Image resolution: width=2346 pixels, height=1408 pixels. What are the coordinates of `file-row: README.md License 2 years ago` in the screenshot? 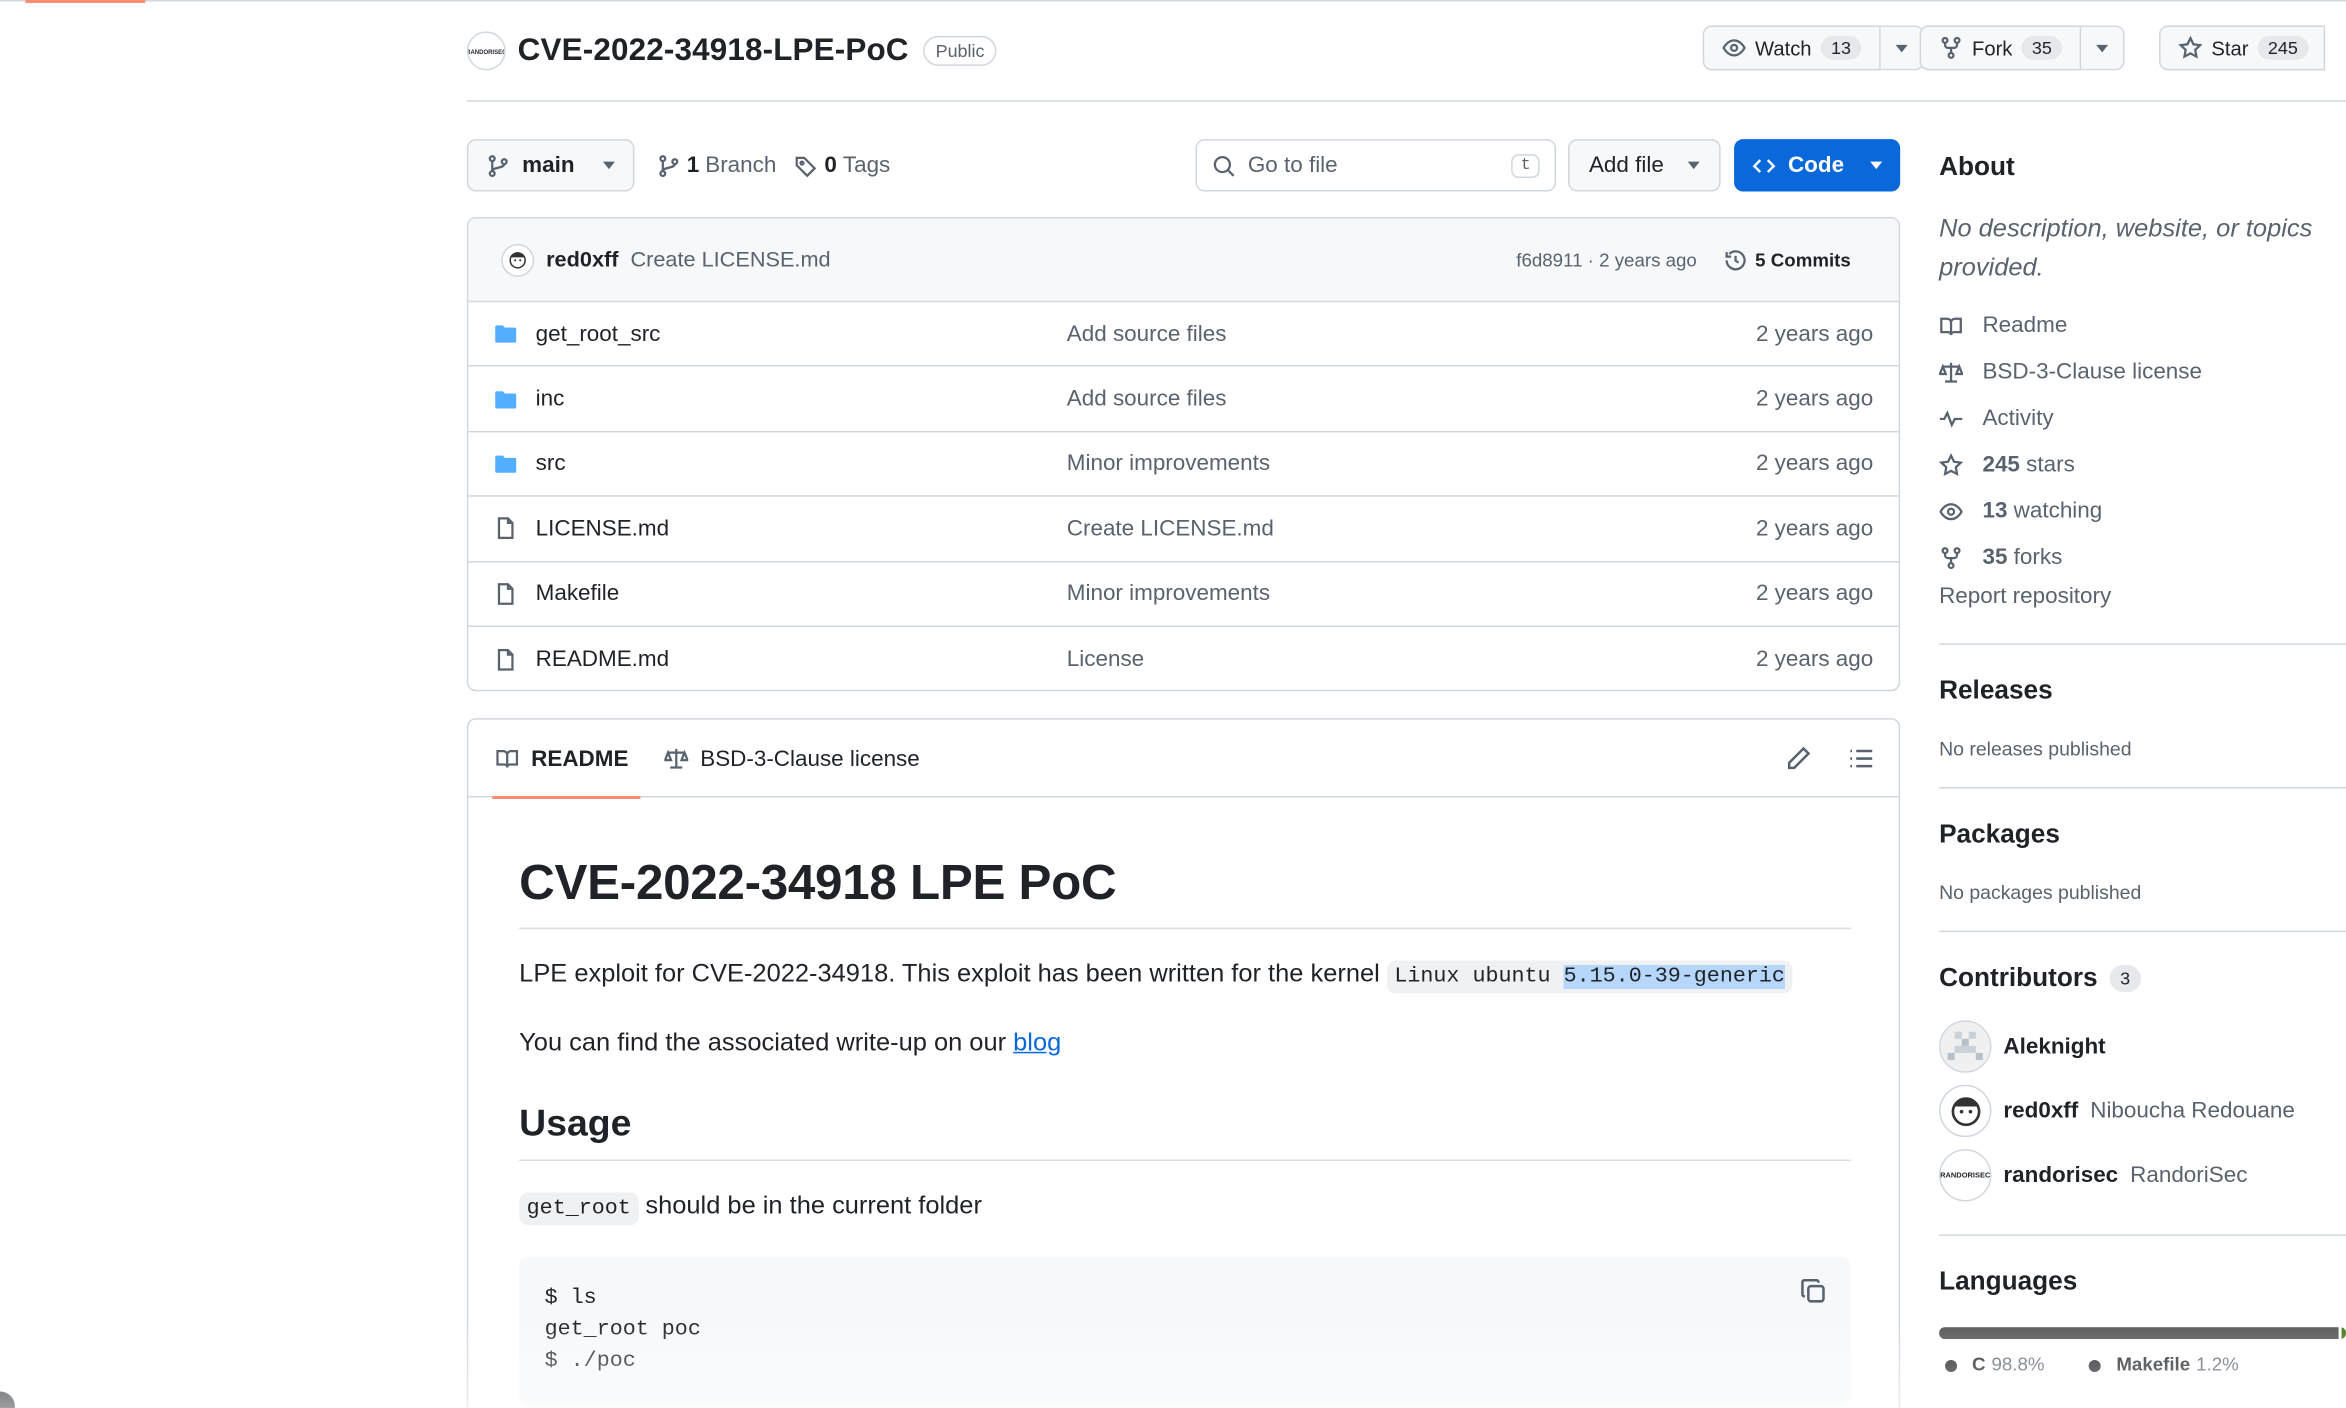 It's located at (1183, 658).